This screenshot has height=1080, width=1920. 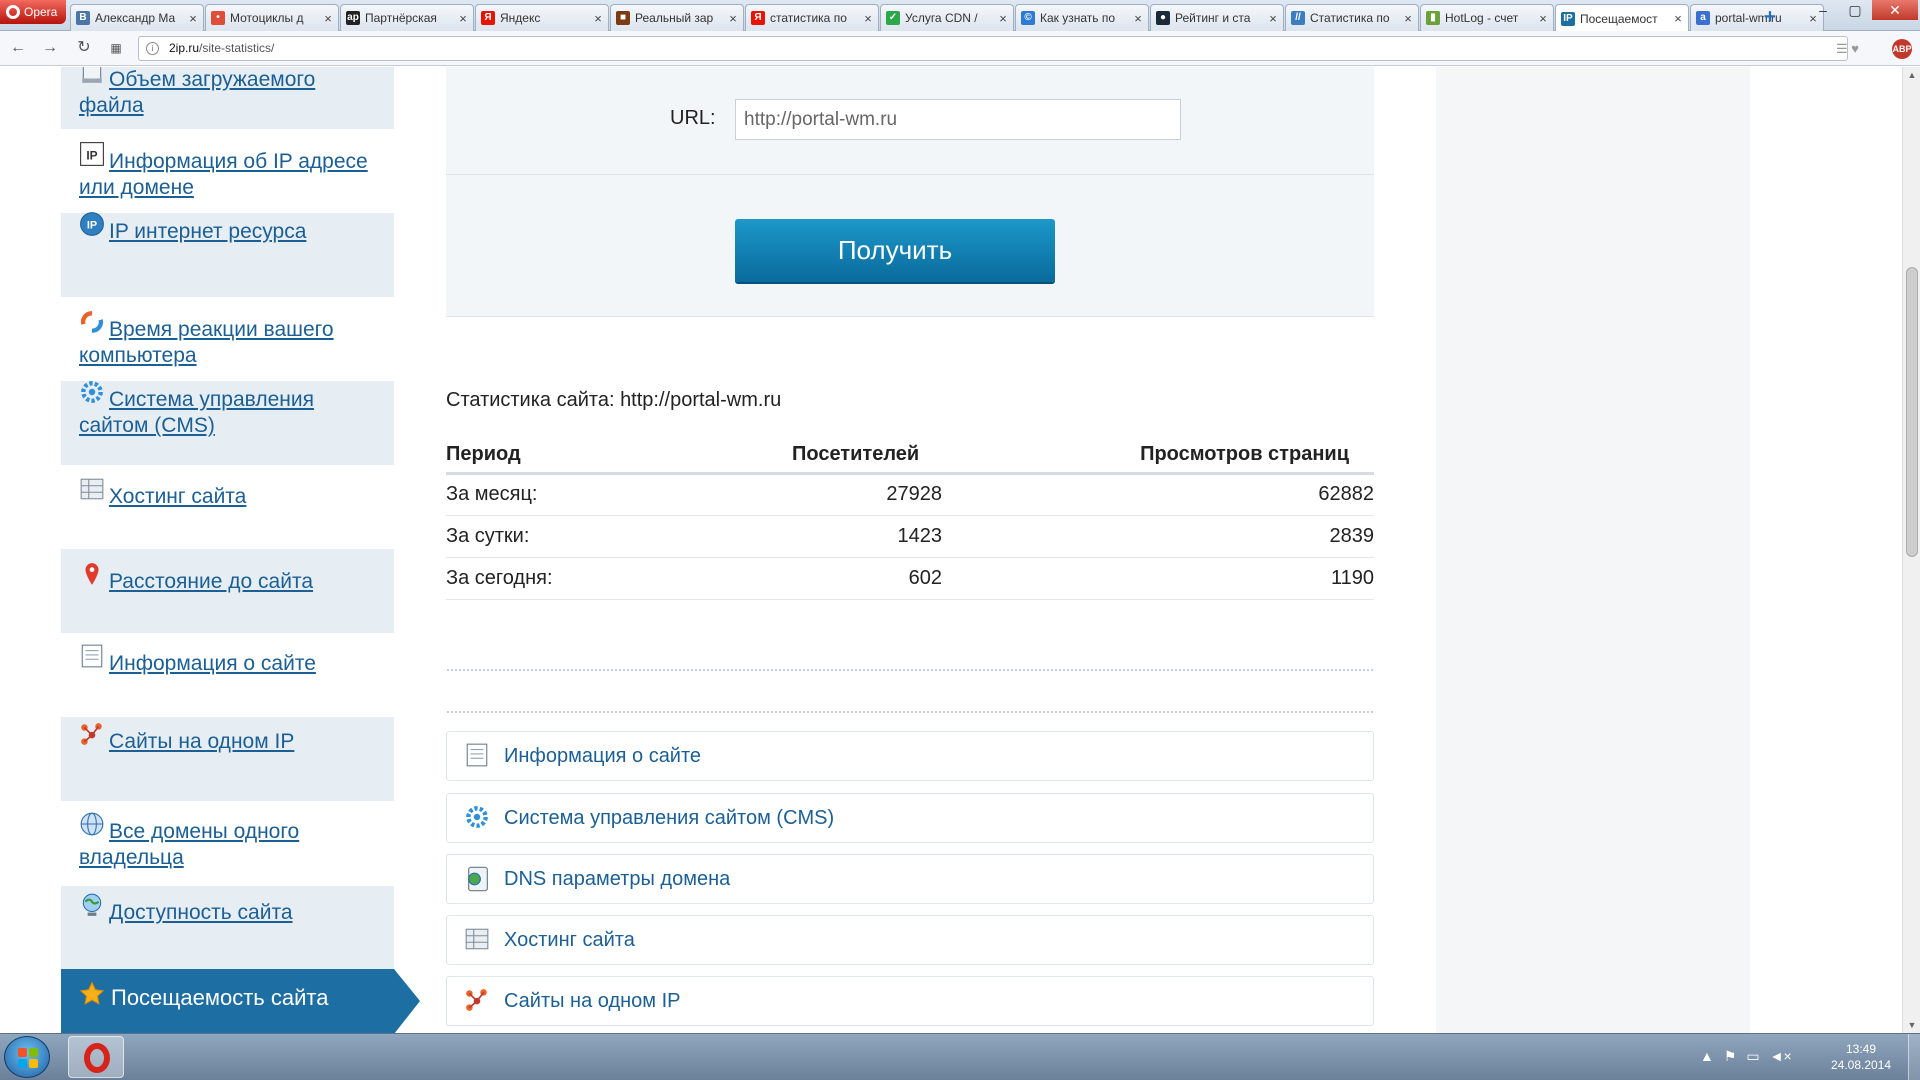 What do you see at coordinates (617, 879) in the screenshot?
I see `related-link-label: DNS параметры домена` at bounding box center [617, 879].